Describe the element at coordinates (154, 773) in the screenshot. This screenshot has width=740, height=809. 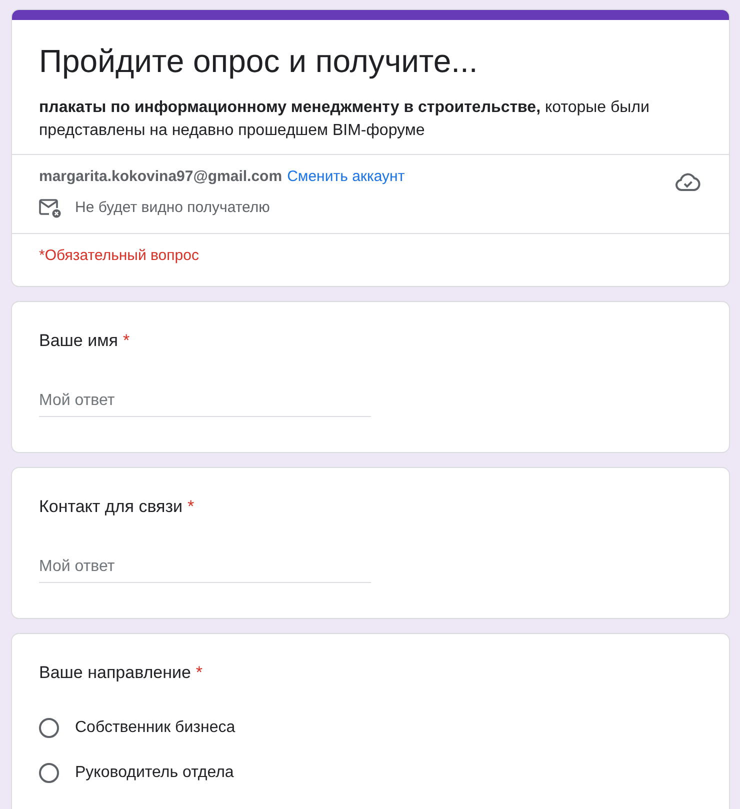
I see `option-label: Руководитель отдела` at that location.